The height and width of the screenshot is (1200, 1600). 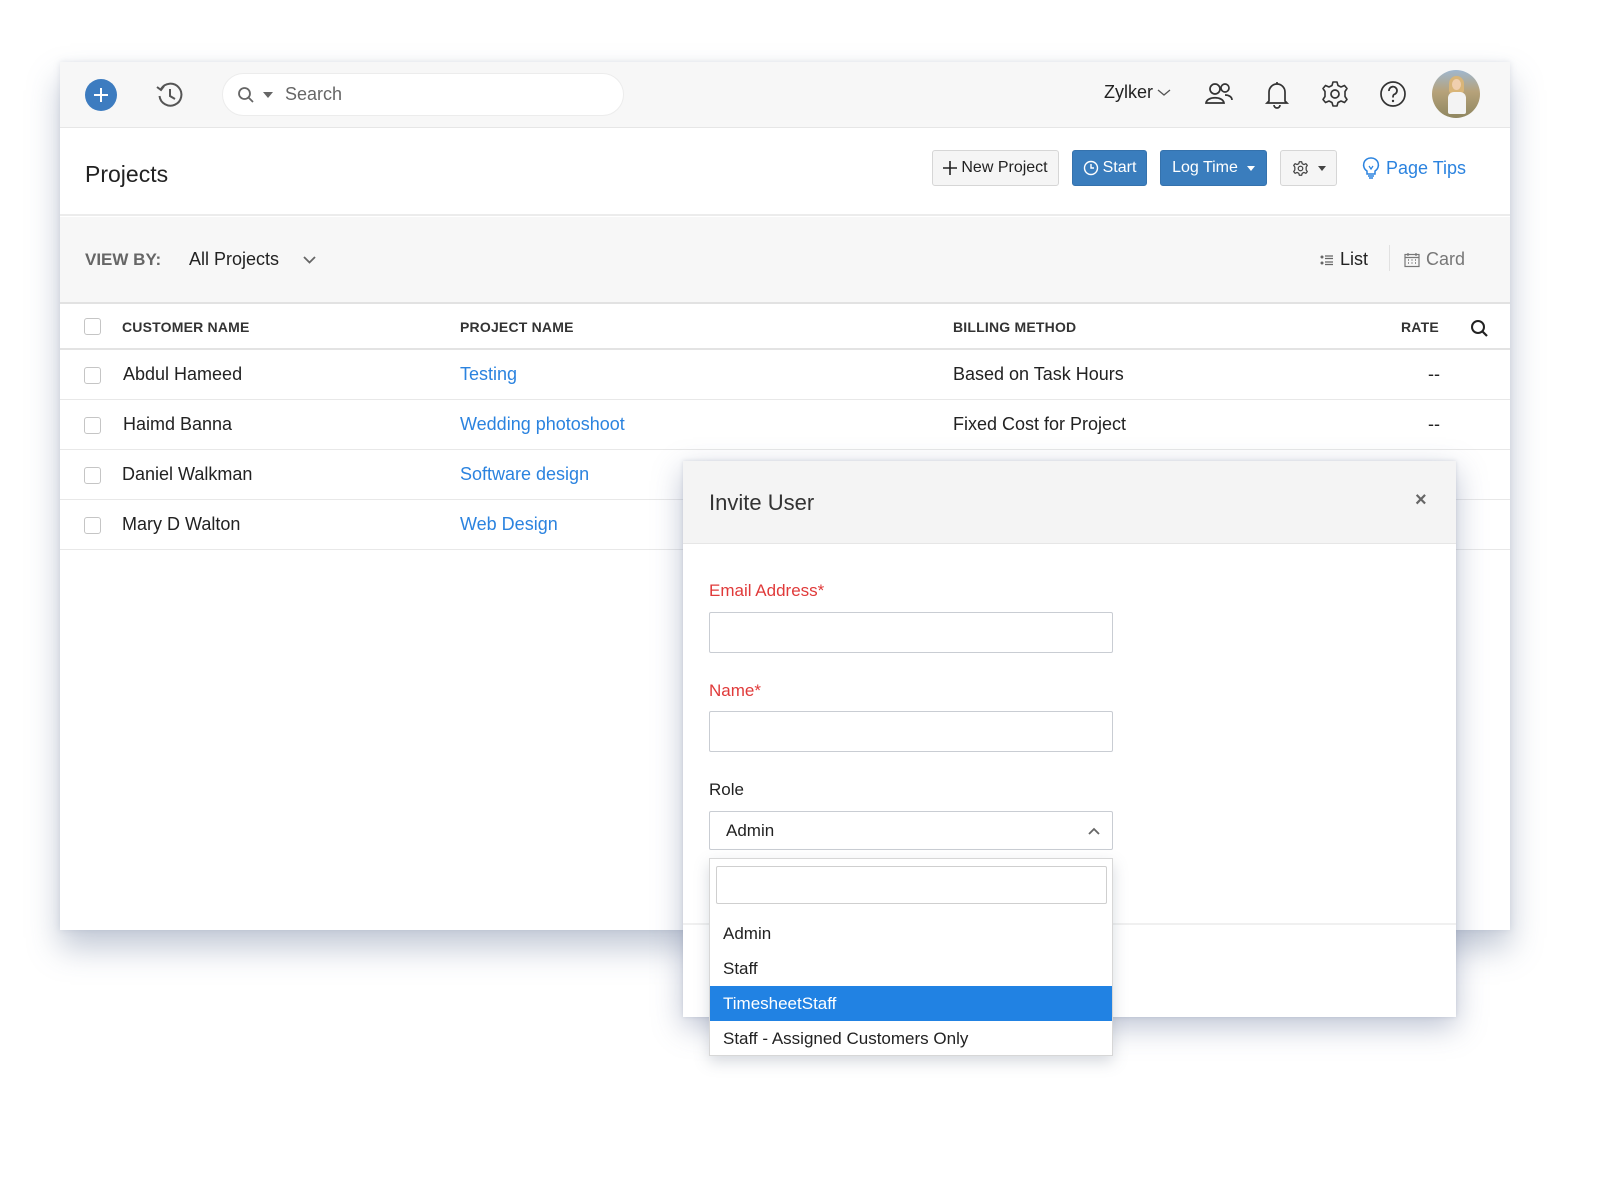 I want to click on chevron-up-icon, so click(x=1094, y=831).